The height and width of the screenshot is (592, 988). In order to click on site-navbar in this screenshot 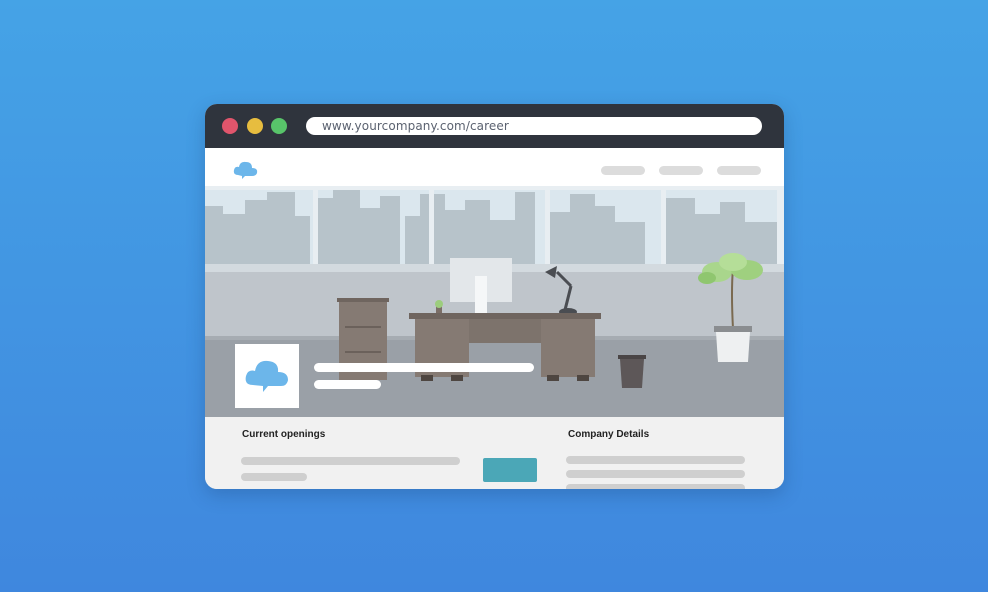, I will do `click(494, 167)`.